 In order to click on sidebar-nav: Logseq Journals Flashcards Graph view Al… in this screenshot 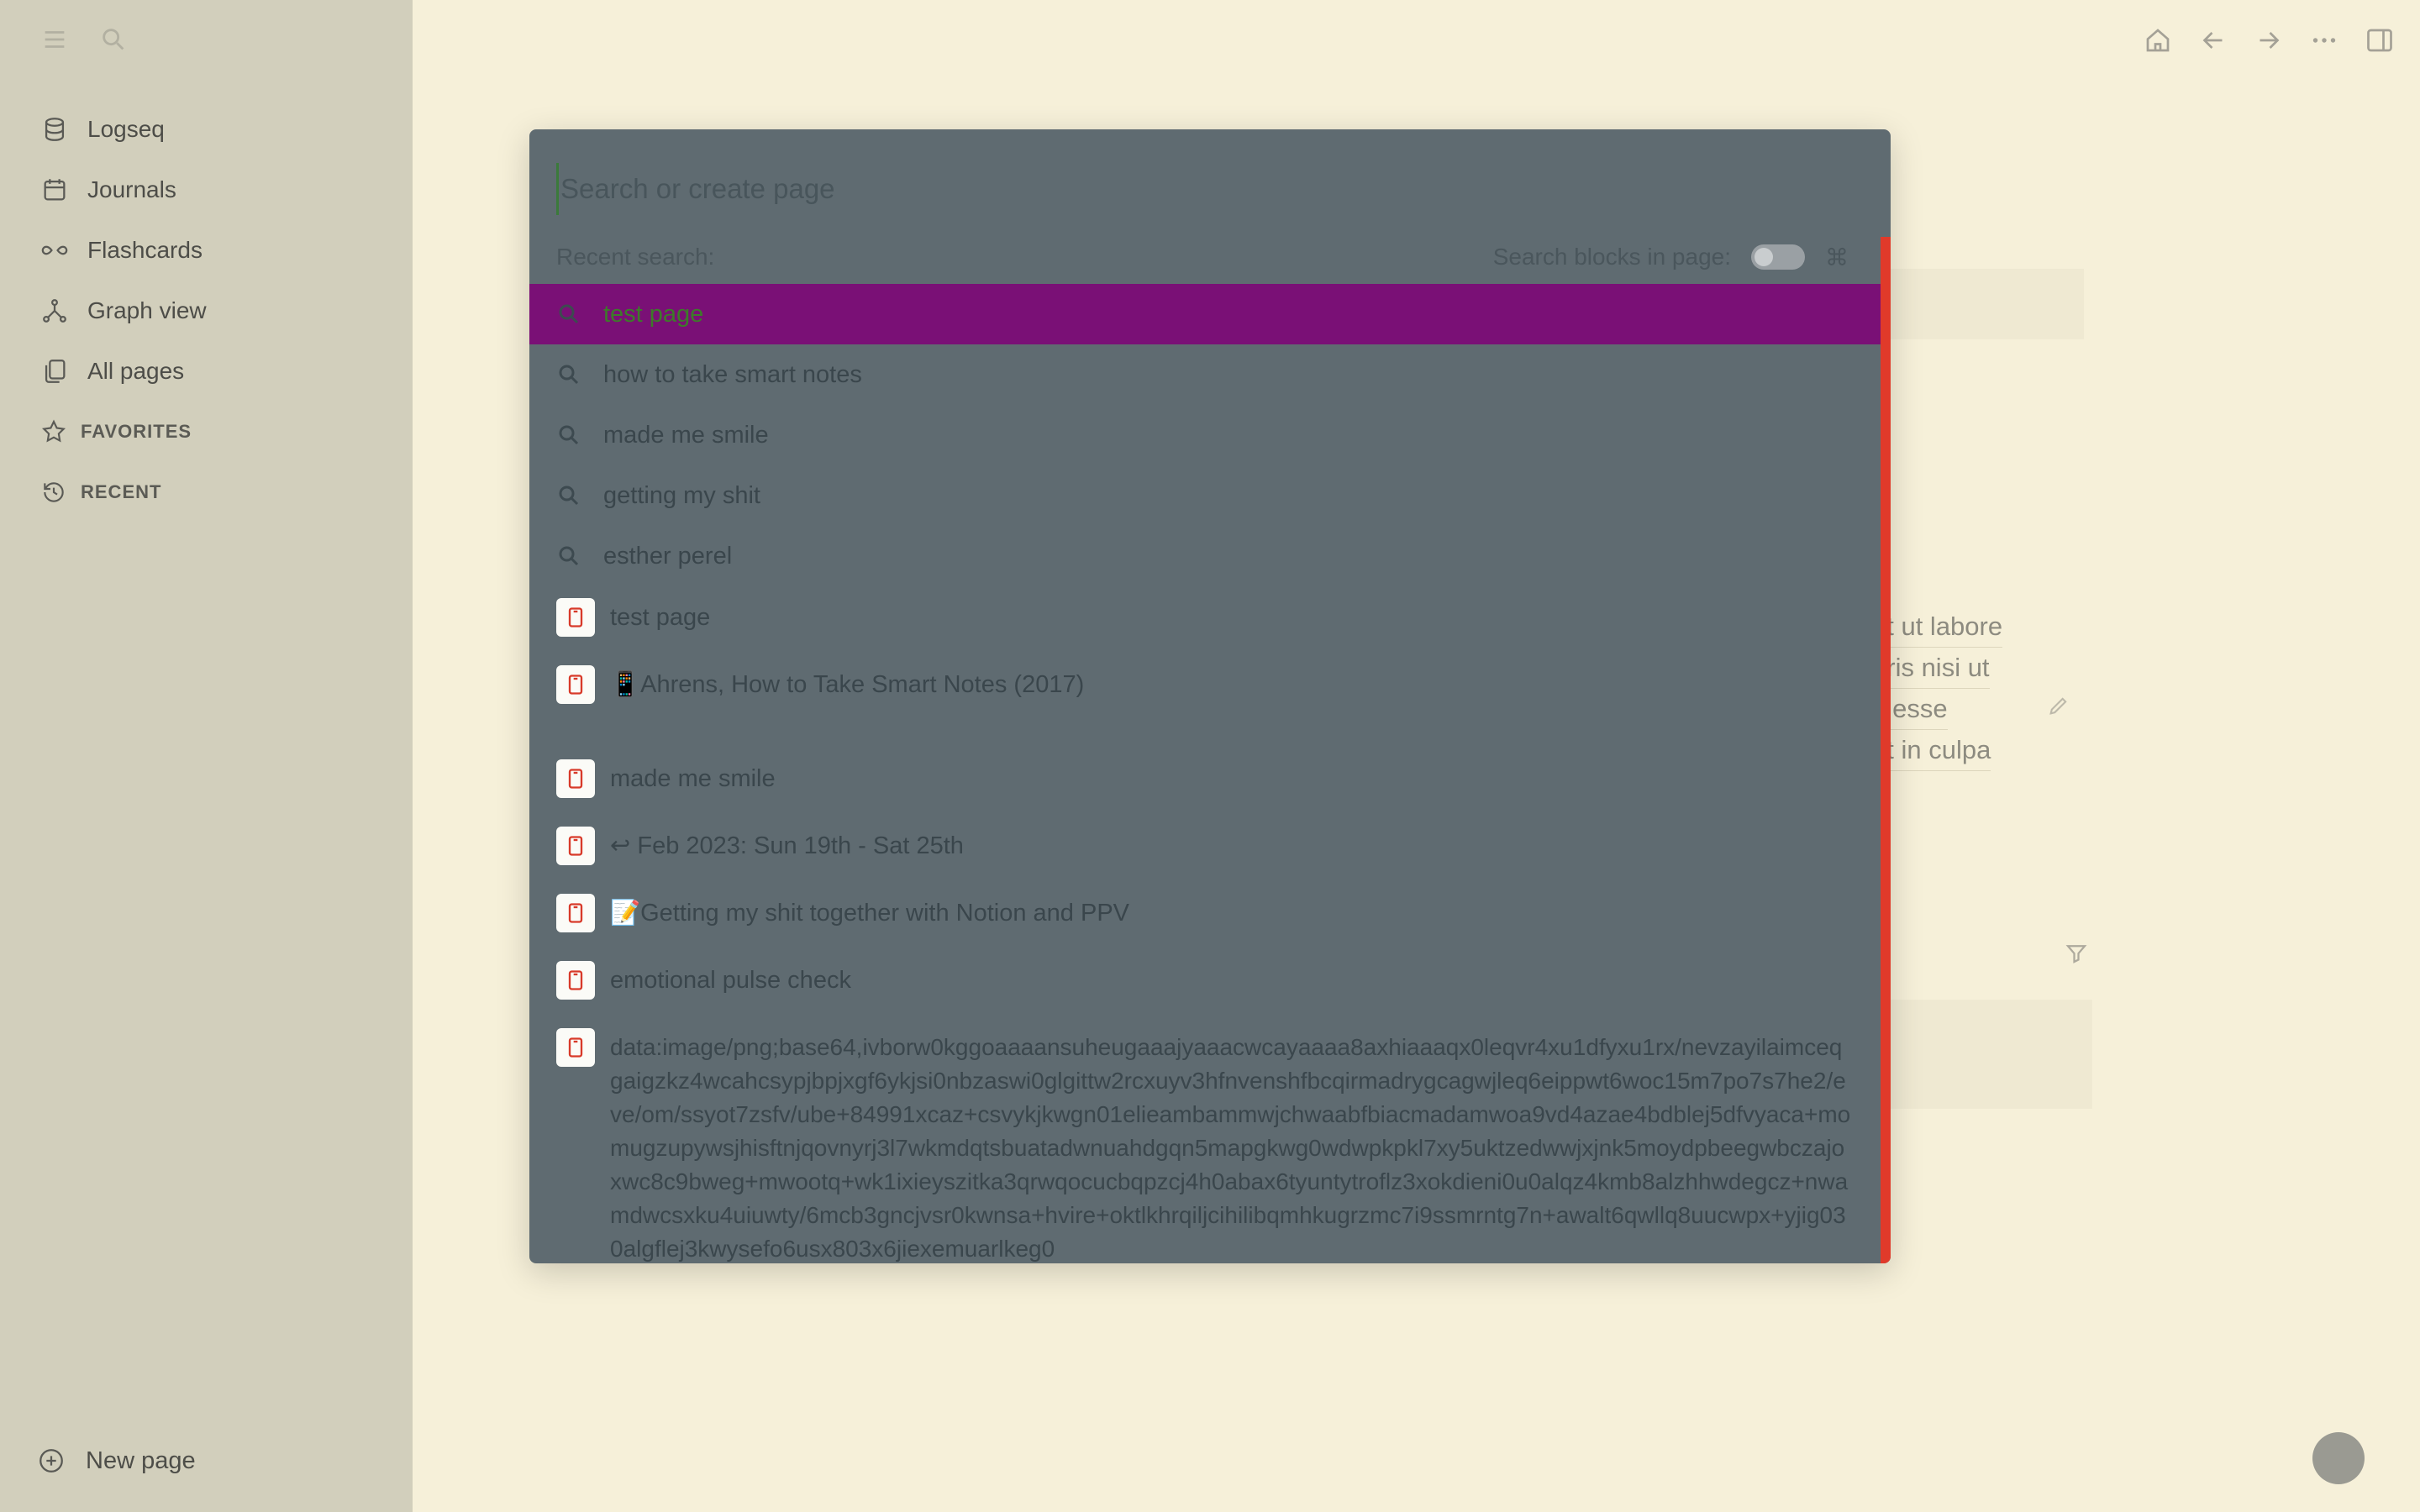, I will do `click(217, 310)`.